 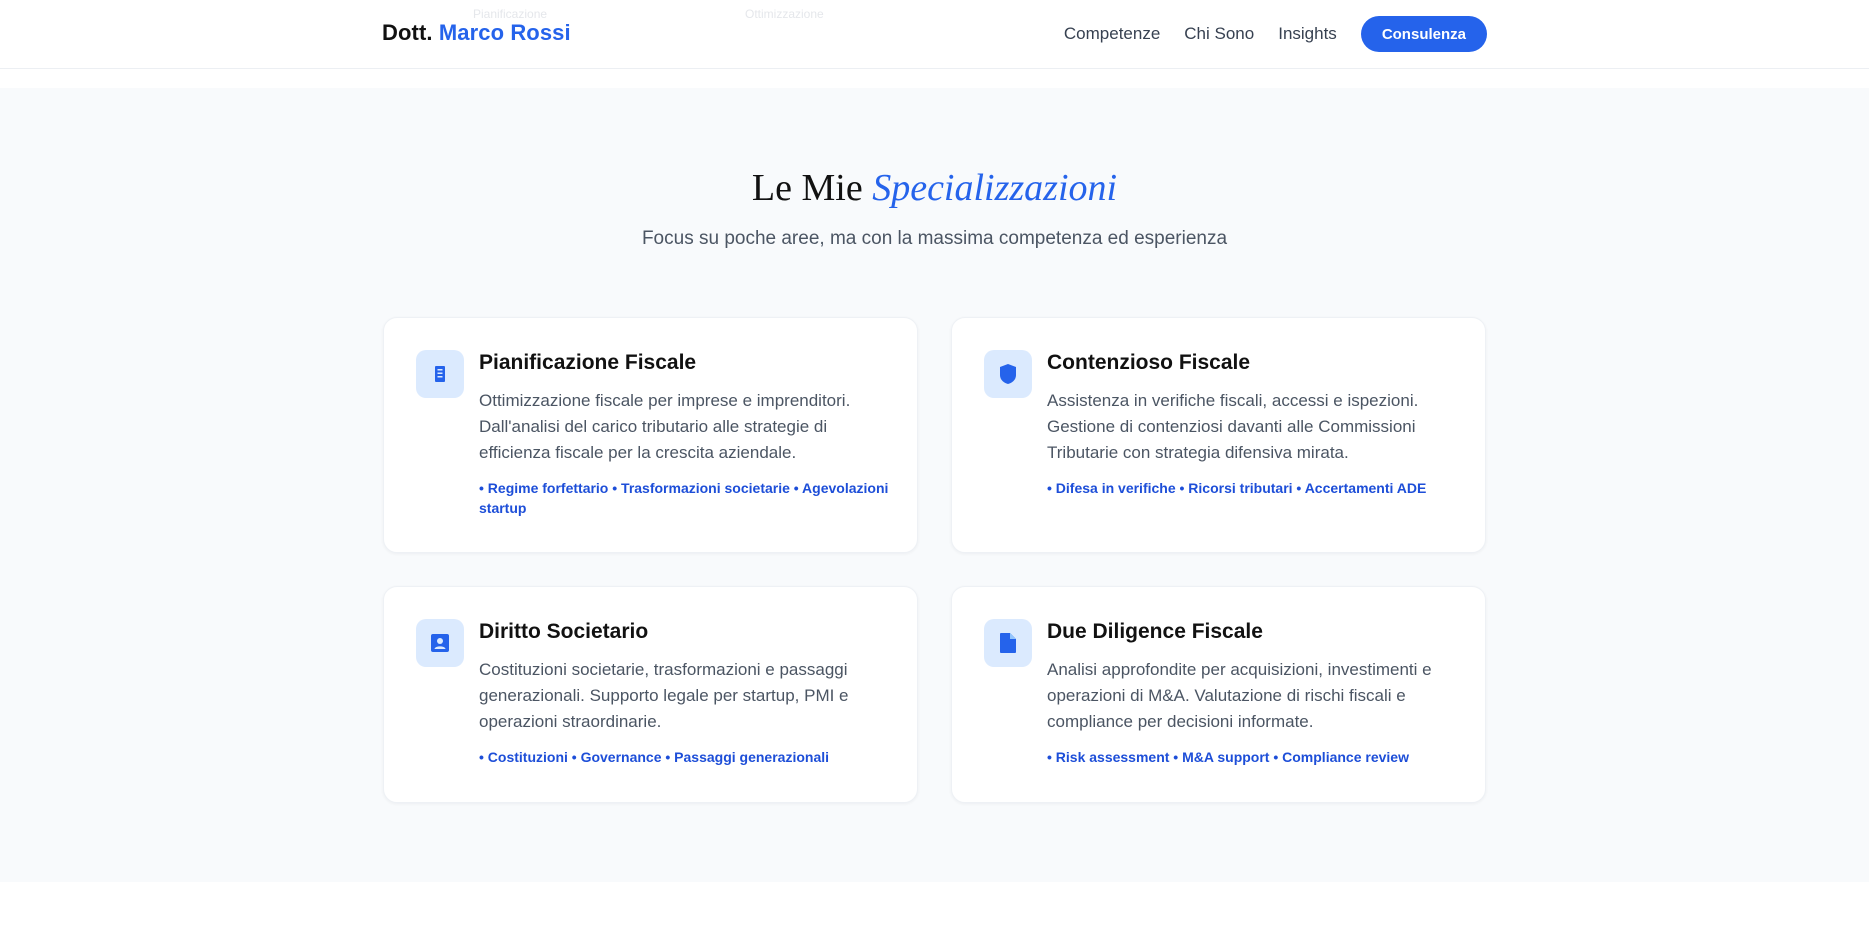 I want to click on nav-link-insights: Insights, so click(x=1307, y=34).